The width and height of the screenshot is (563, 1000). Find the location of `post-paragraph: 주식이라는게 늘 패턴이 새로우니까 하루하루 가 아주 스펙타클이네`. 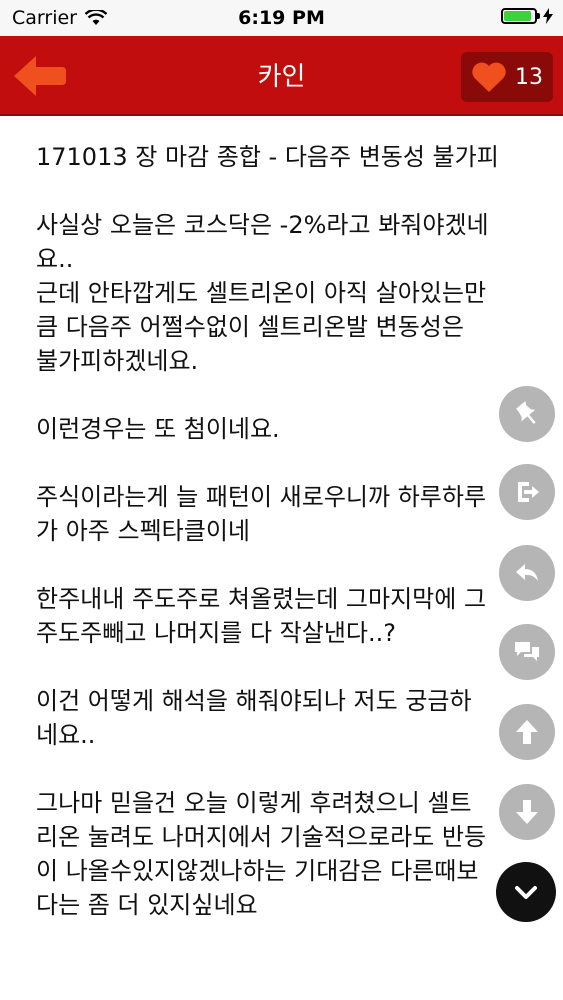

post-paragraph: 주식이라는게 늘 패턴이 새로우니까 하루하루 가 아주 스펙타클이네 is located at coordinates (261, 514).